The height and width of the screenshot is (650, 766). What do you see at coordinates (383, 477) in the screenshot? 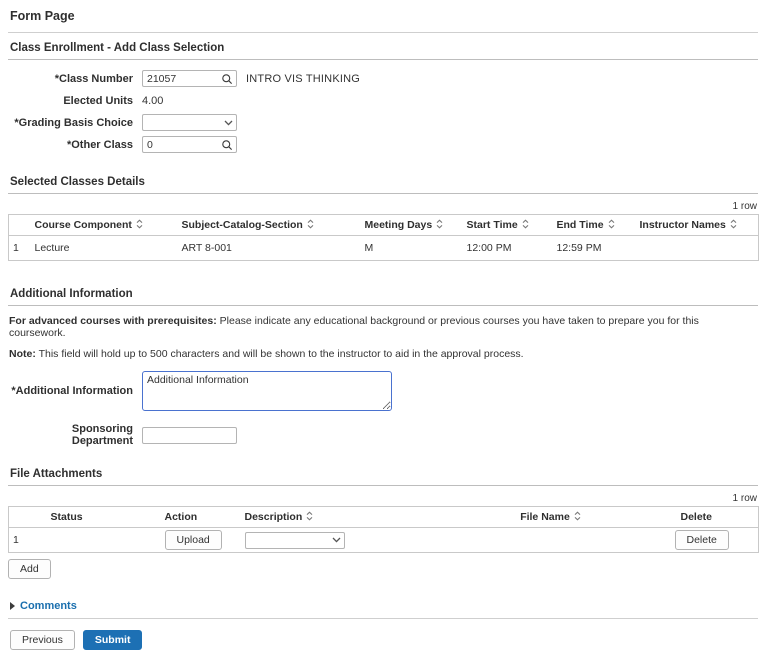
I see `section-file-attachments-title: File Attachments` at bounding box center [383, 477].